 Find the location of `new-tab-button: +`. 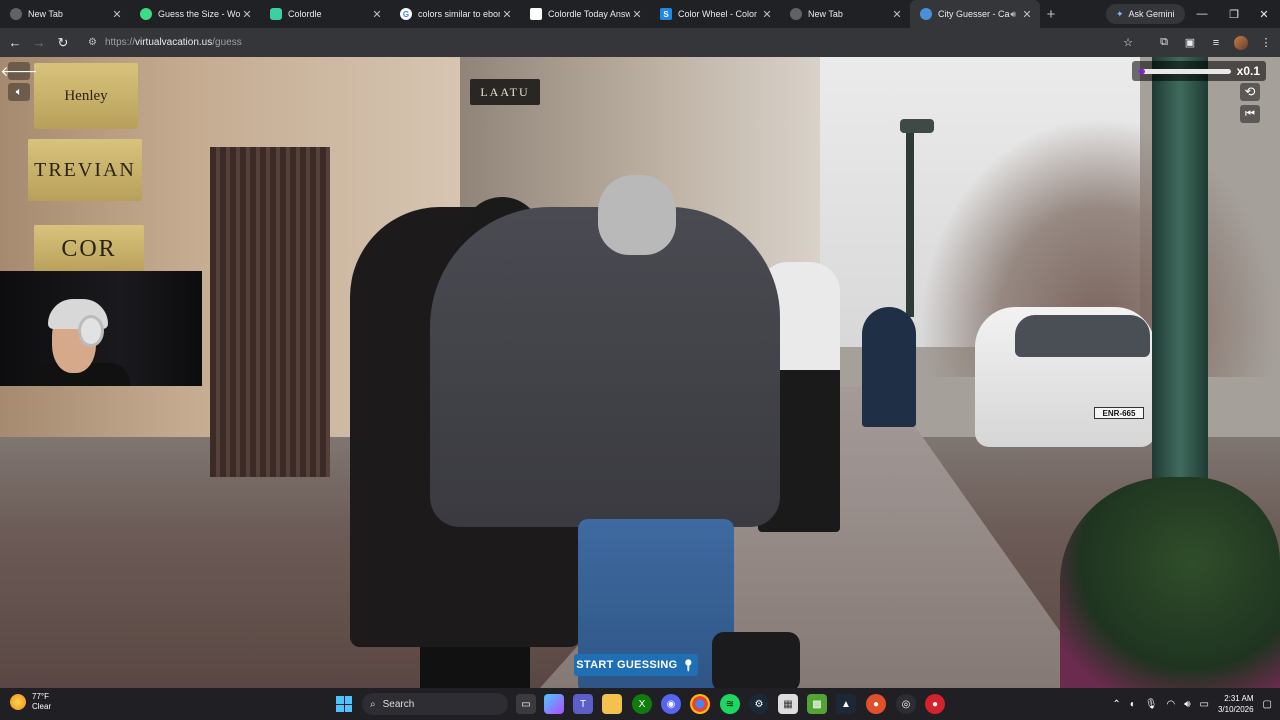

new-tab-button: + is located at coordinates (1051, 14).